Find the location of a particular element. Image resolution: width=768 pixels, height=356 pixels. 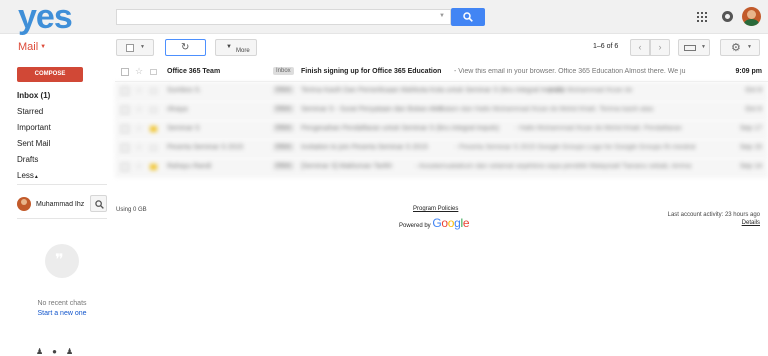

older-button: ‹ is located at coordinates (640, 47).